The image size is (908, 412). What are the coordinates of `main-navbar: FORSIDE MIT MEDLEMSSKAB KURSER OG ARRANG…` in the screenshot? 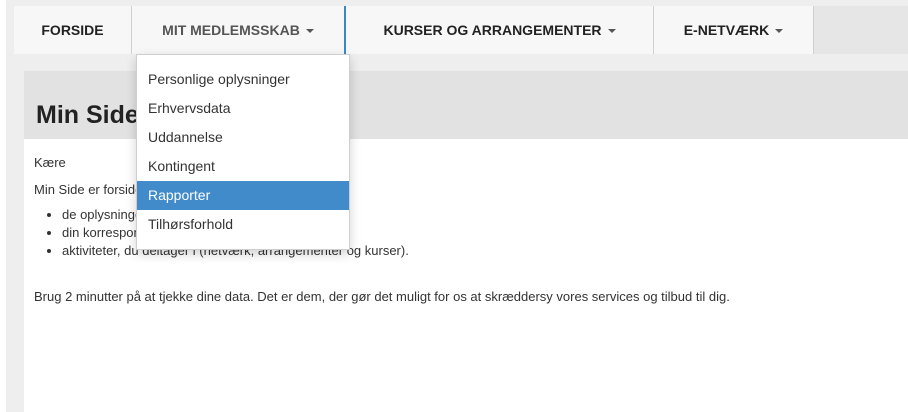 It's located at (461, 30).